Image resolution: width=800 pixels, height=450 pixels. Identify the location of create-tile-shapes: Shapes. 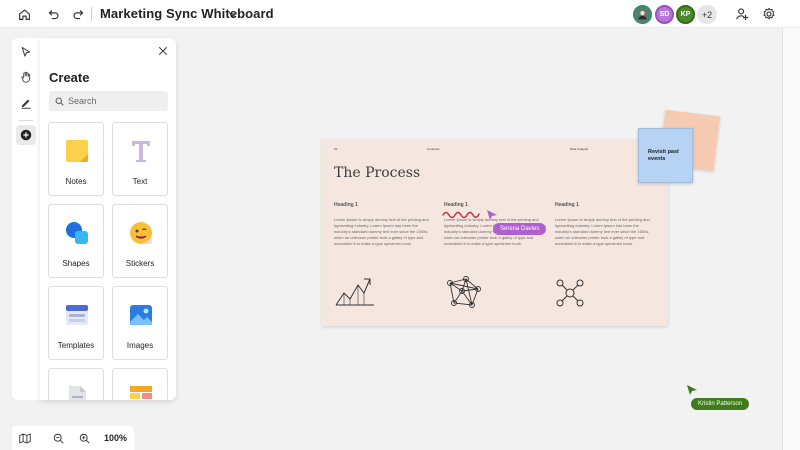
(76, 241).